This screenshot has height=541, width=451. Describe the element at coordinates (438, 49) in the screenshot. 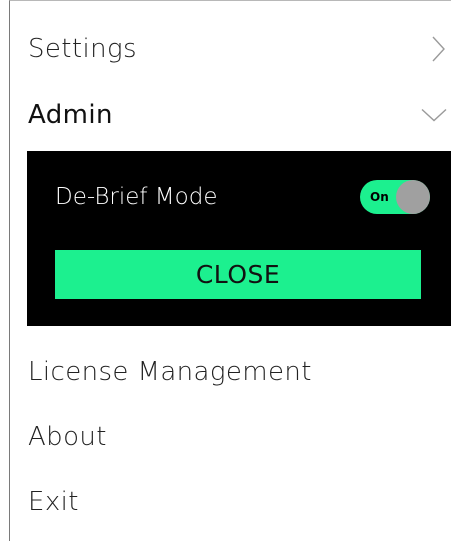

I see `chevron-right-icon` at that location.